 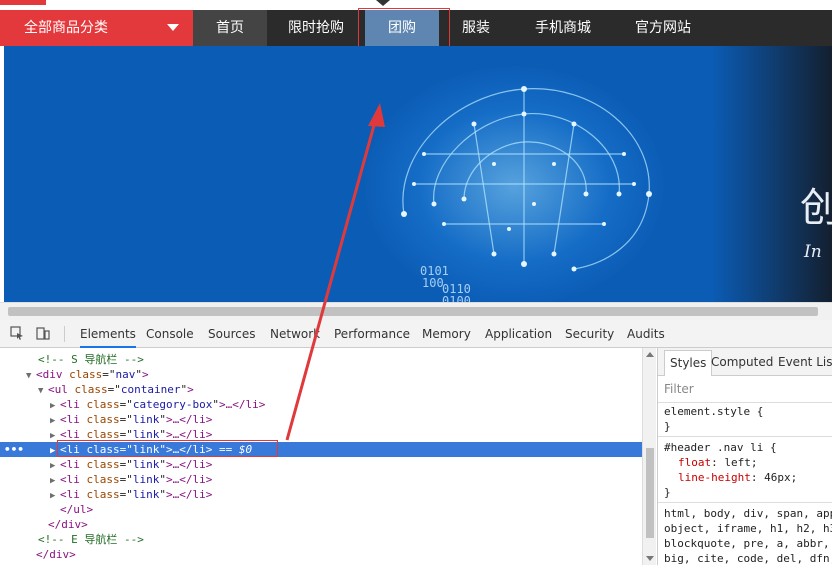 I want to click on tab-security: Security, so click(x=589, y=334).